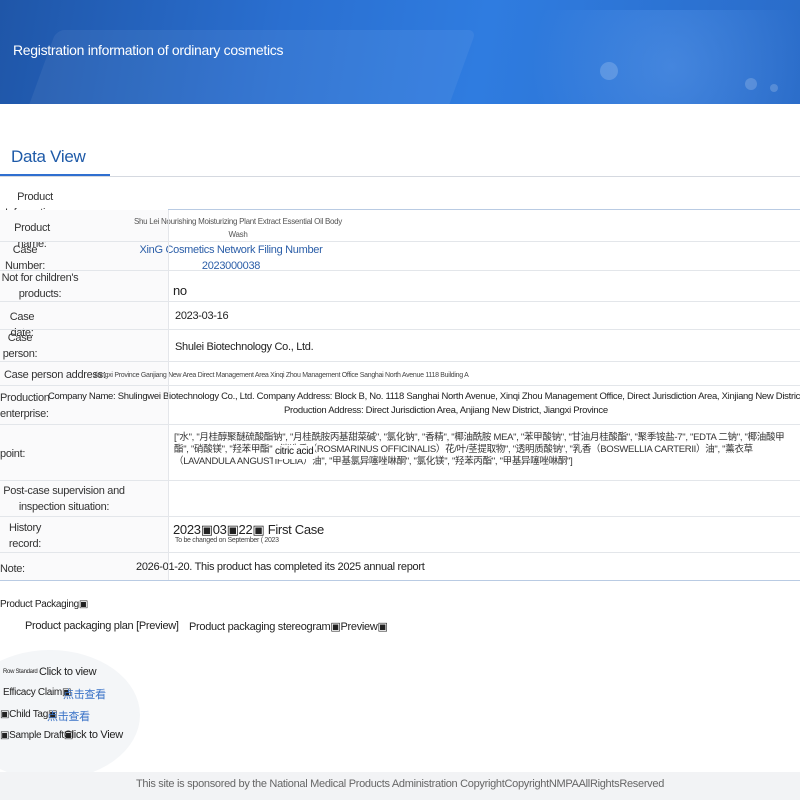 This screenshot has width=800, height=800. What do you see at coordinates (55, 375) in the screenshot?
I see `case-person-address-label: Case person address:` at bounding box center [55, 375].